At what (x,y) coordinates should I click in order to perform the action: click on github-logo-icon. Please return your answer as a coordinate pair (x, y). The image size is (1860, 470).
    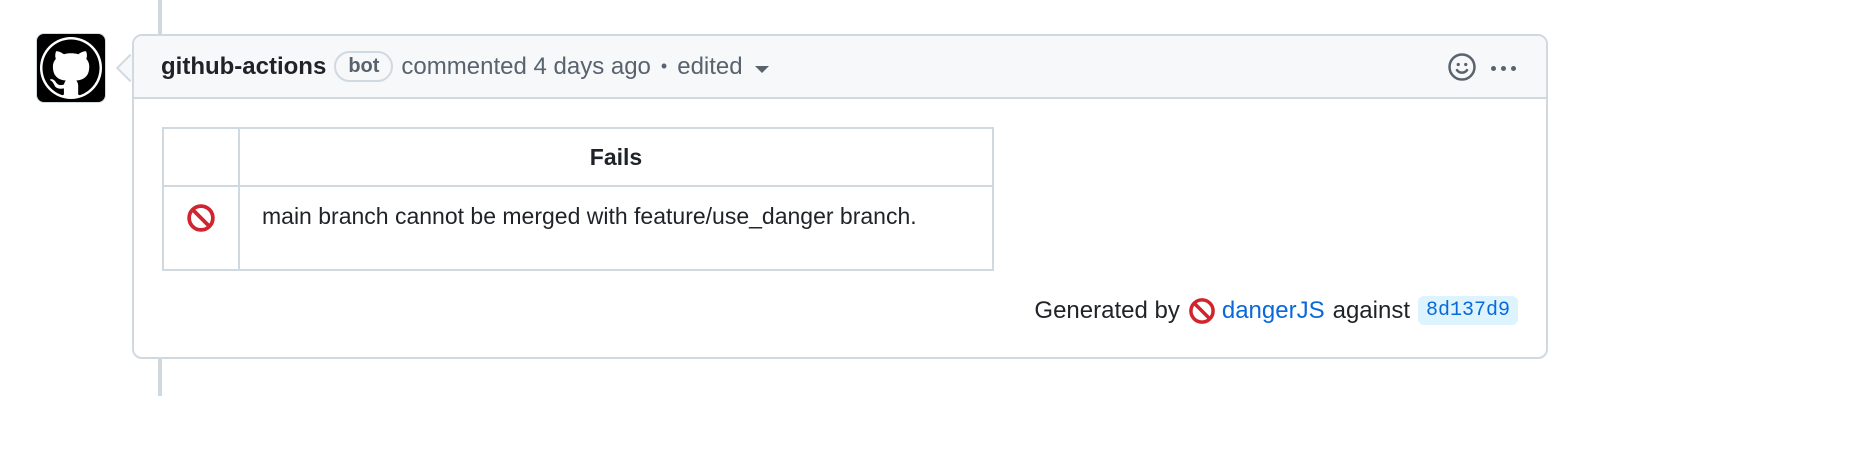
    Looking at the image, I should click on (71, 68).